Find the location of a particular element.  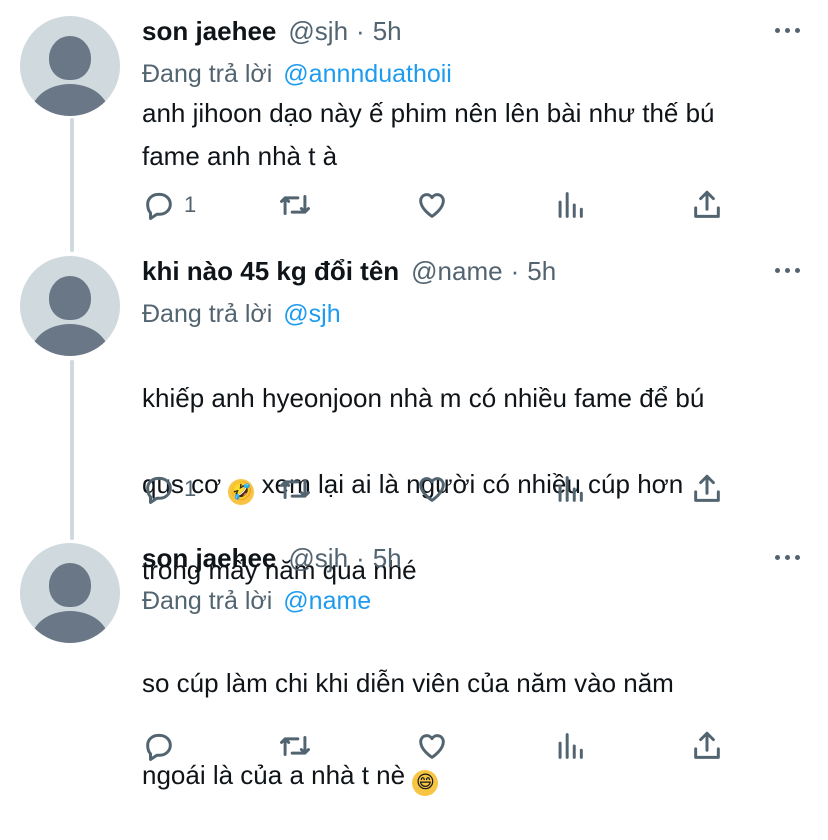

replying-to: Đang trả lời @annnduathoii is located at coordinates (297, 74).